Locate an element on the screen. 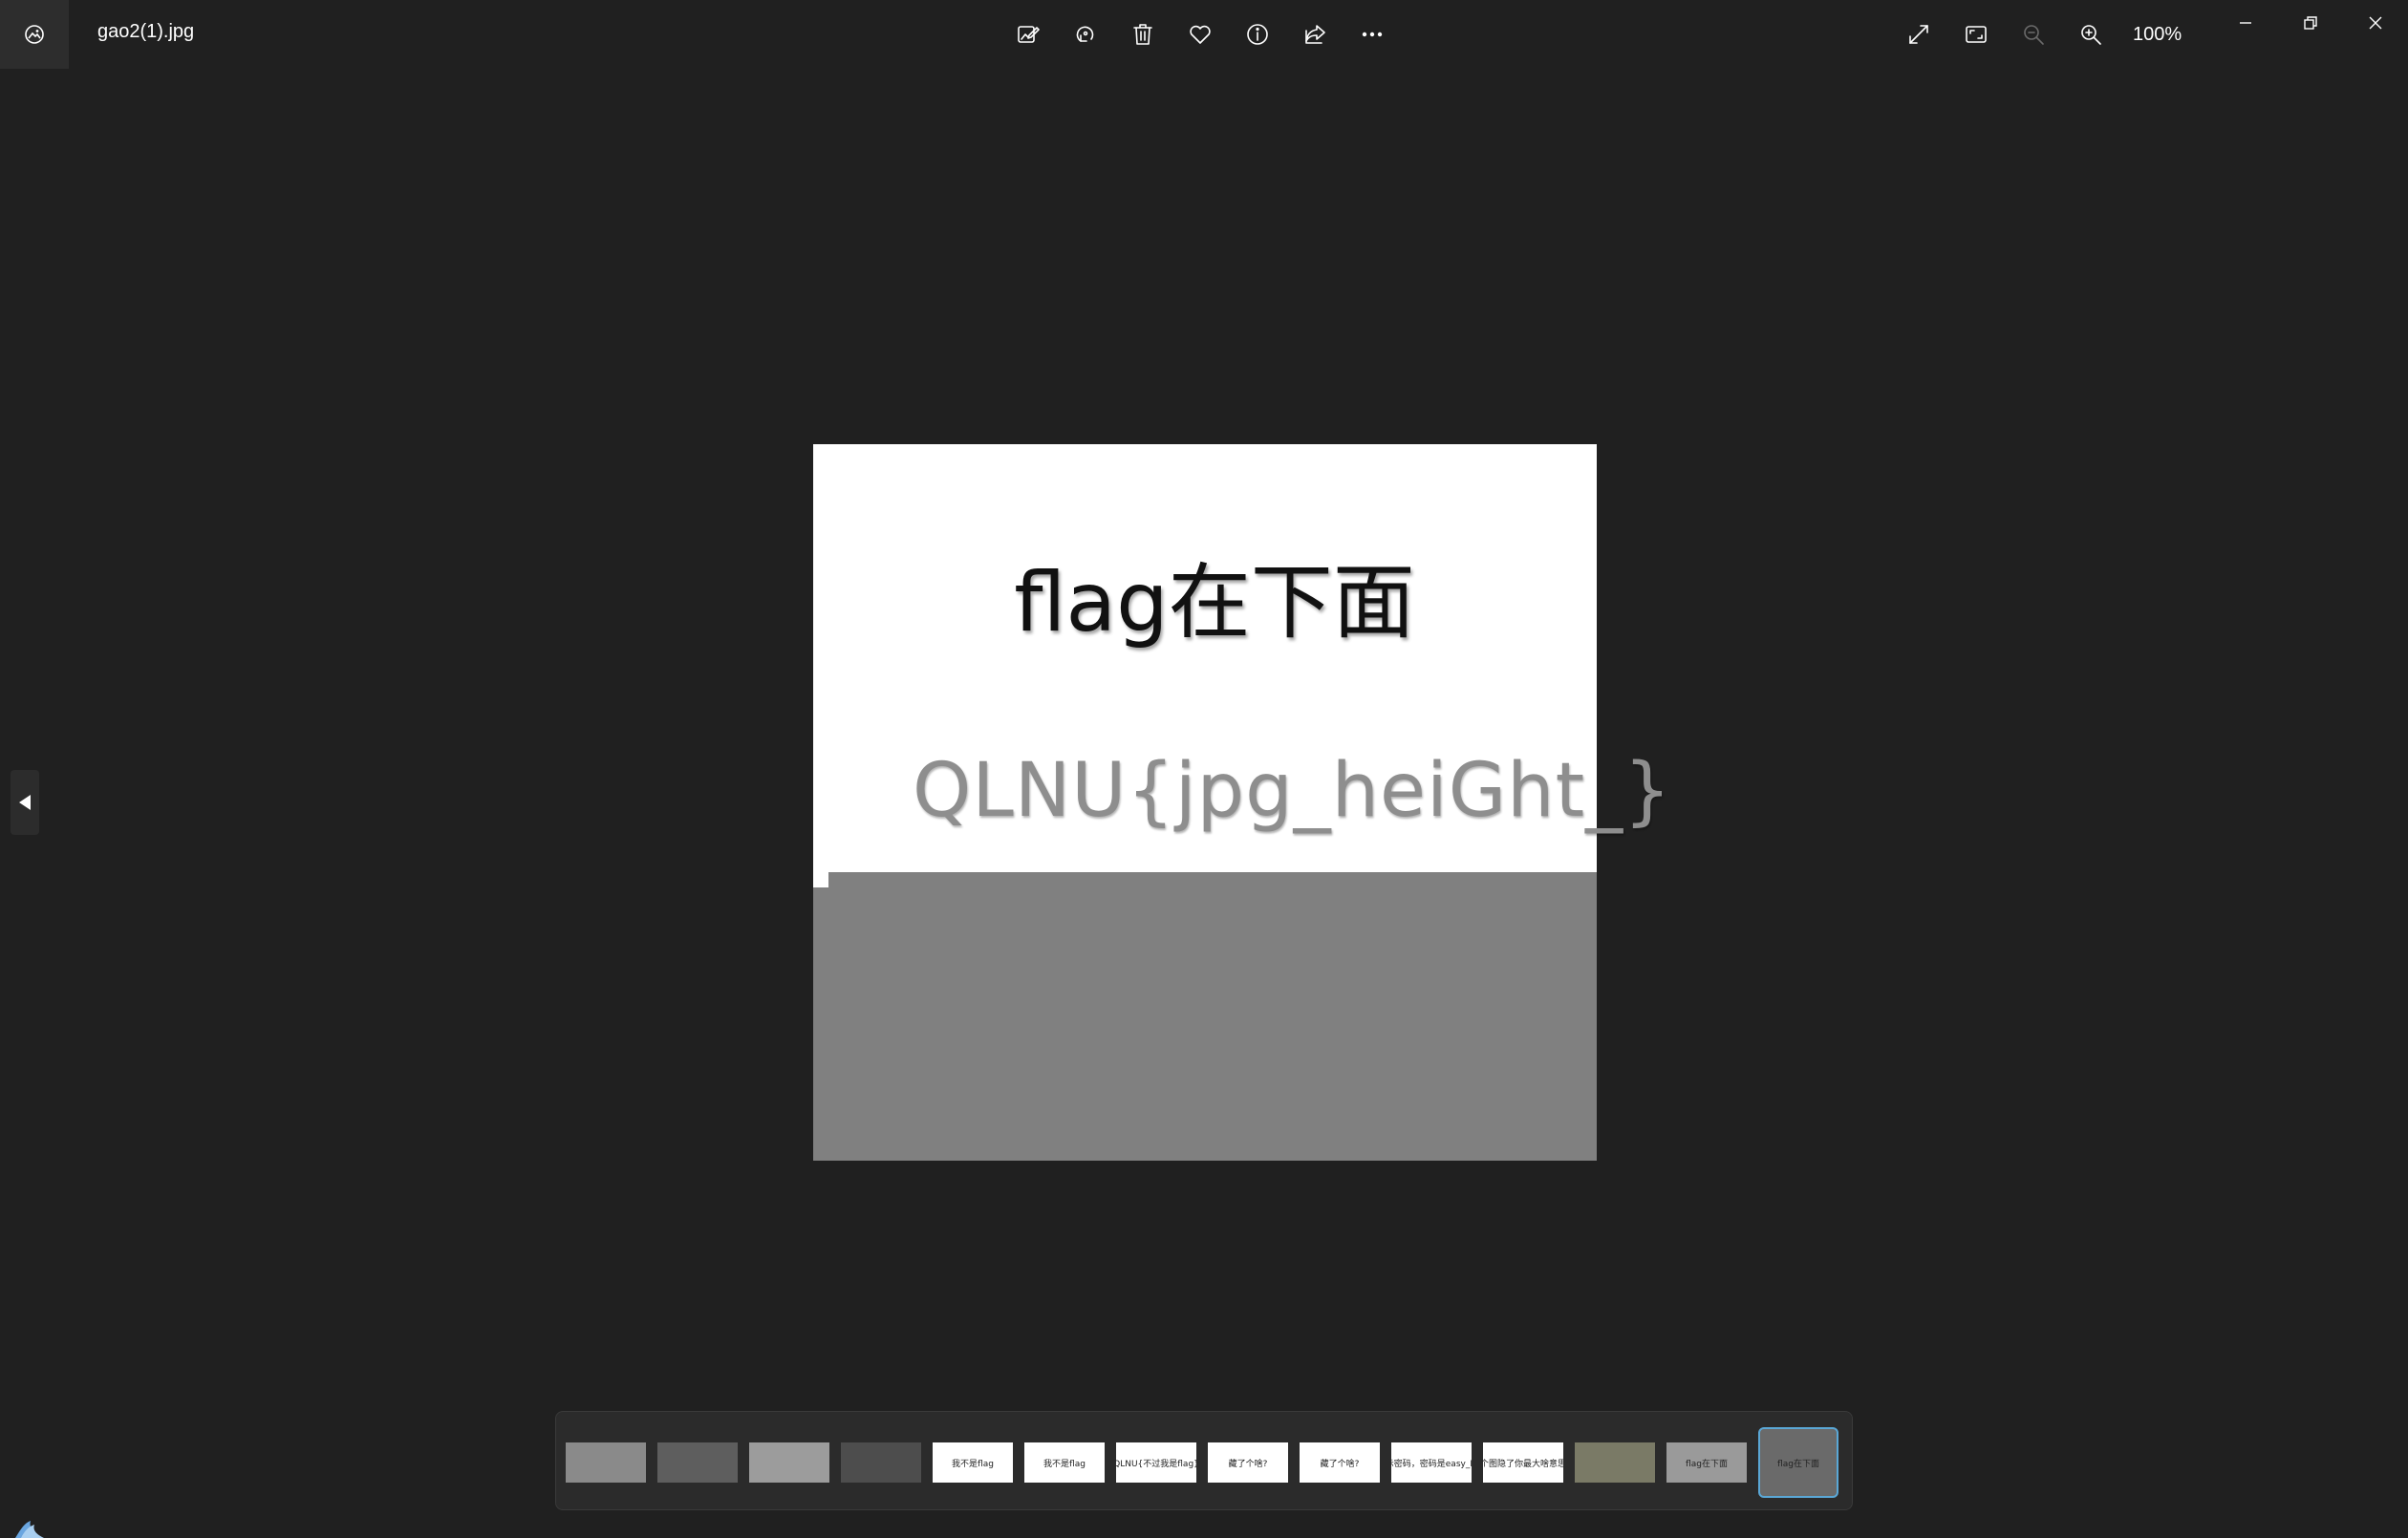 The image size is (2408, 1538). rotate-icon is located at coordinates (1085, 34).